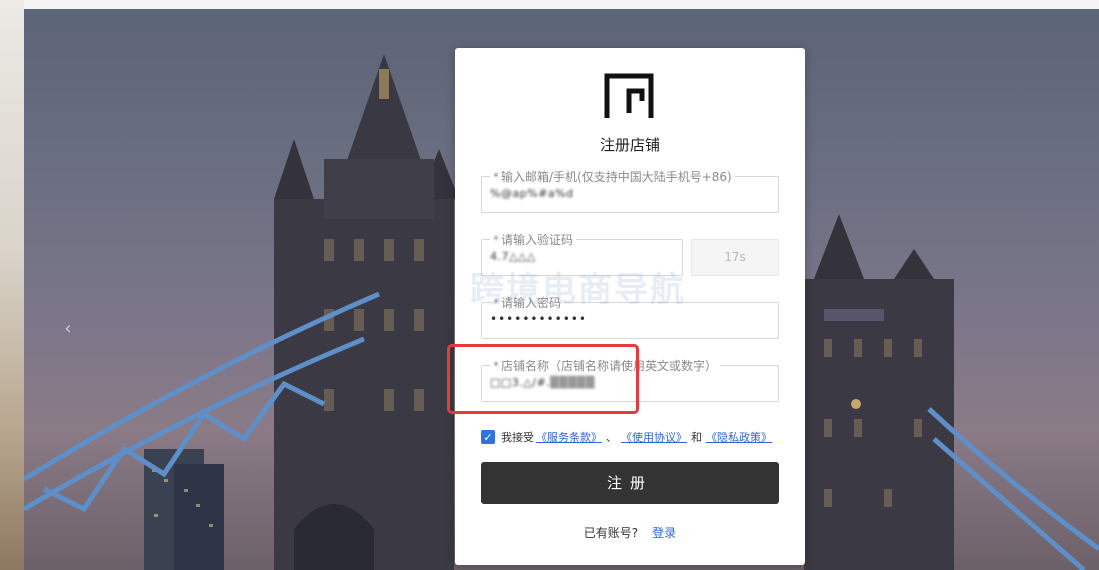 The width and height of the screenshot is (1099, 570). Describe the element at coordinates (532, 193) in the screenshot. I see `email-phone-value: %@ap%#a%d` at that location.